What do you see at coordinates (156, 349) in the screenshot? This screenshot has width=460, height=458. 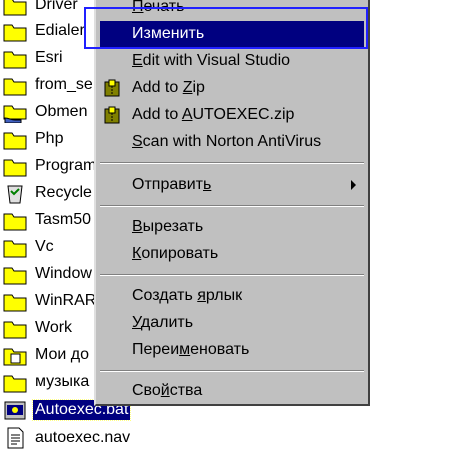 I see `menu-label: Переи` at bounding box center [156, 349].